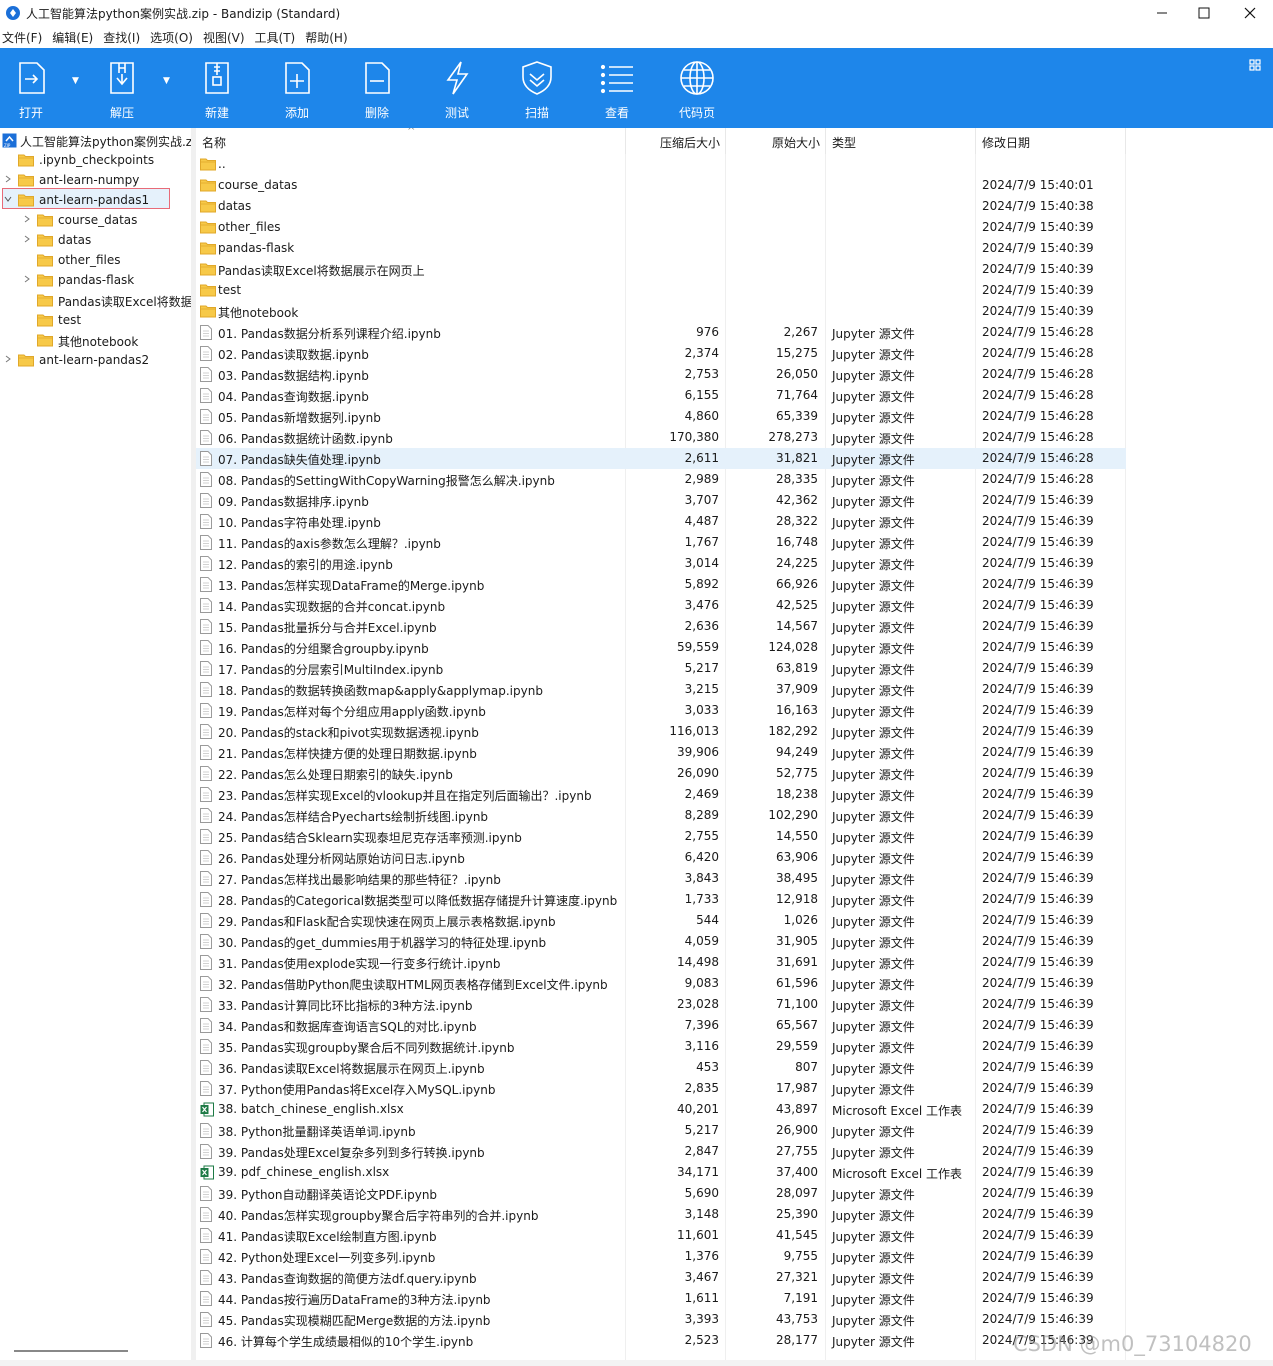 The height and width of the screenshot is (1366, 1273). What do you see at coordinates (33, 88) in the screenshot?
I see `open-button: 打开` at bounding box center [33, 88].